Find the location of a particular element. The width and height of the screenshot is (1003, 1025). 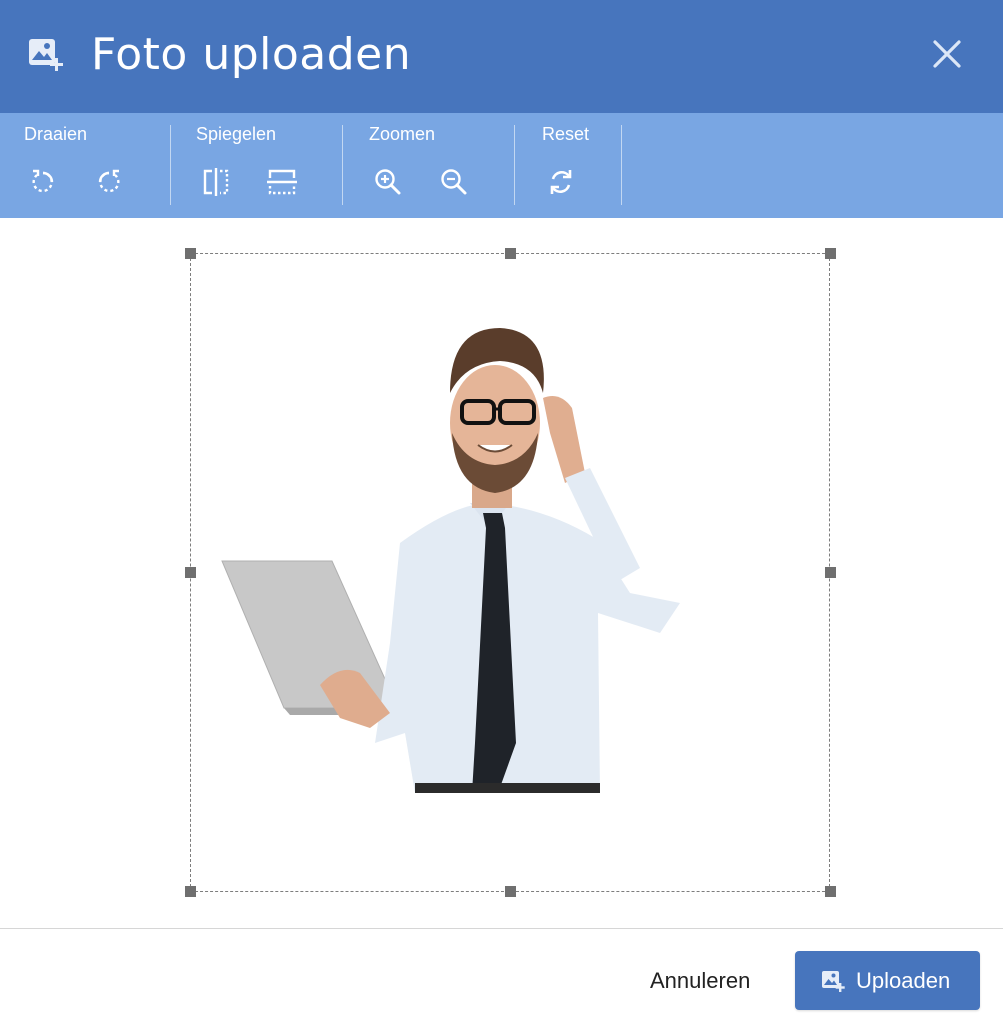

group-label-flip: Spiegelen is located at coordinates (236, 134).